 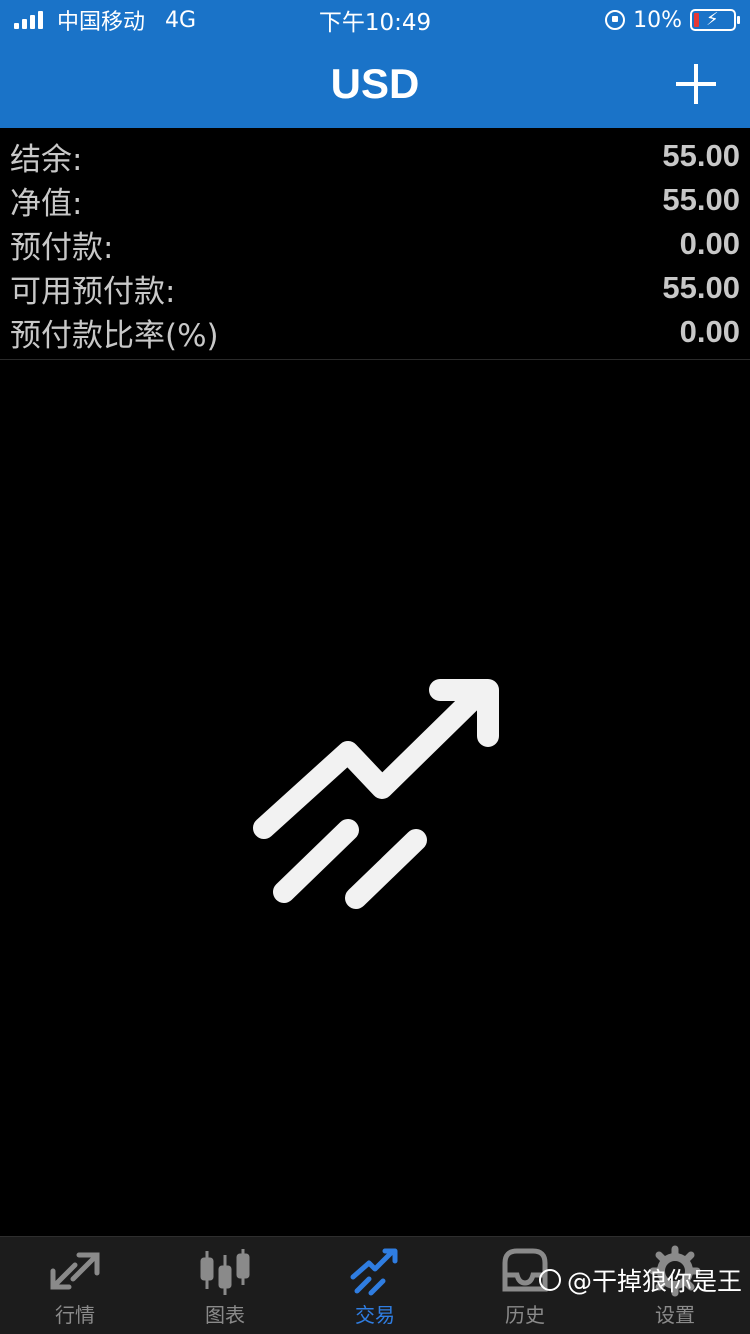 I want to click on balance-label: 结余:, so click(x=46, y=159).